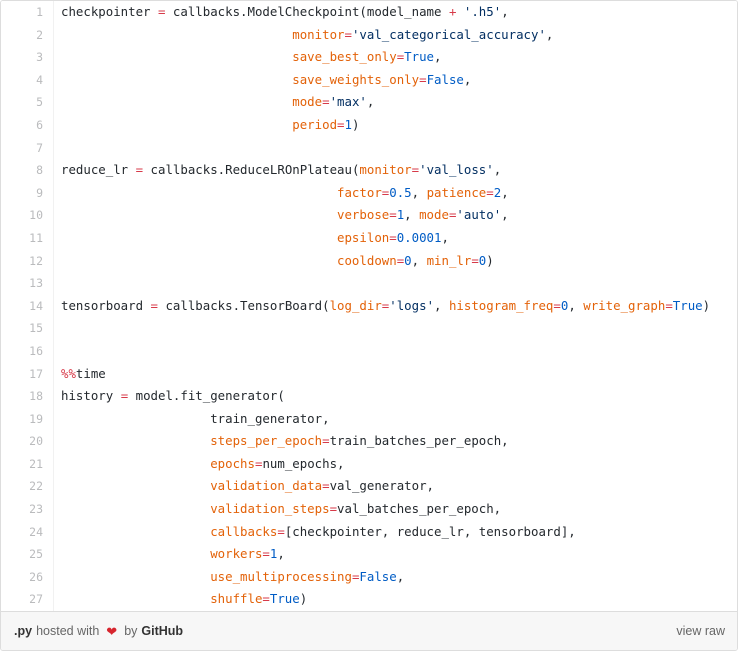 The height and width of the screenshot is (665, 740). What do you see at coordinates (27, 464) in the screenshot?
I see `line-number: 21` at bounding box center [27, 464].